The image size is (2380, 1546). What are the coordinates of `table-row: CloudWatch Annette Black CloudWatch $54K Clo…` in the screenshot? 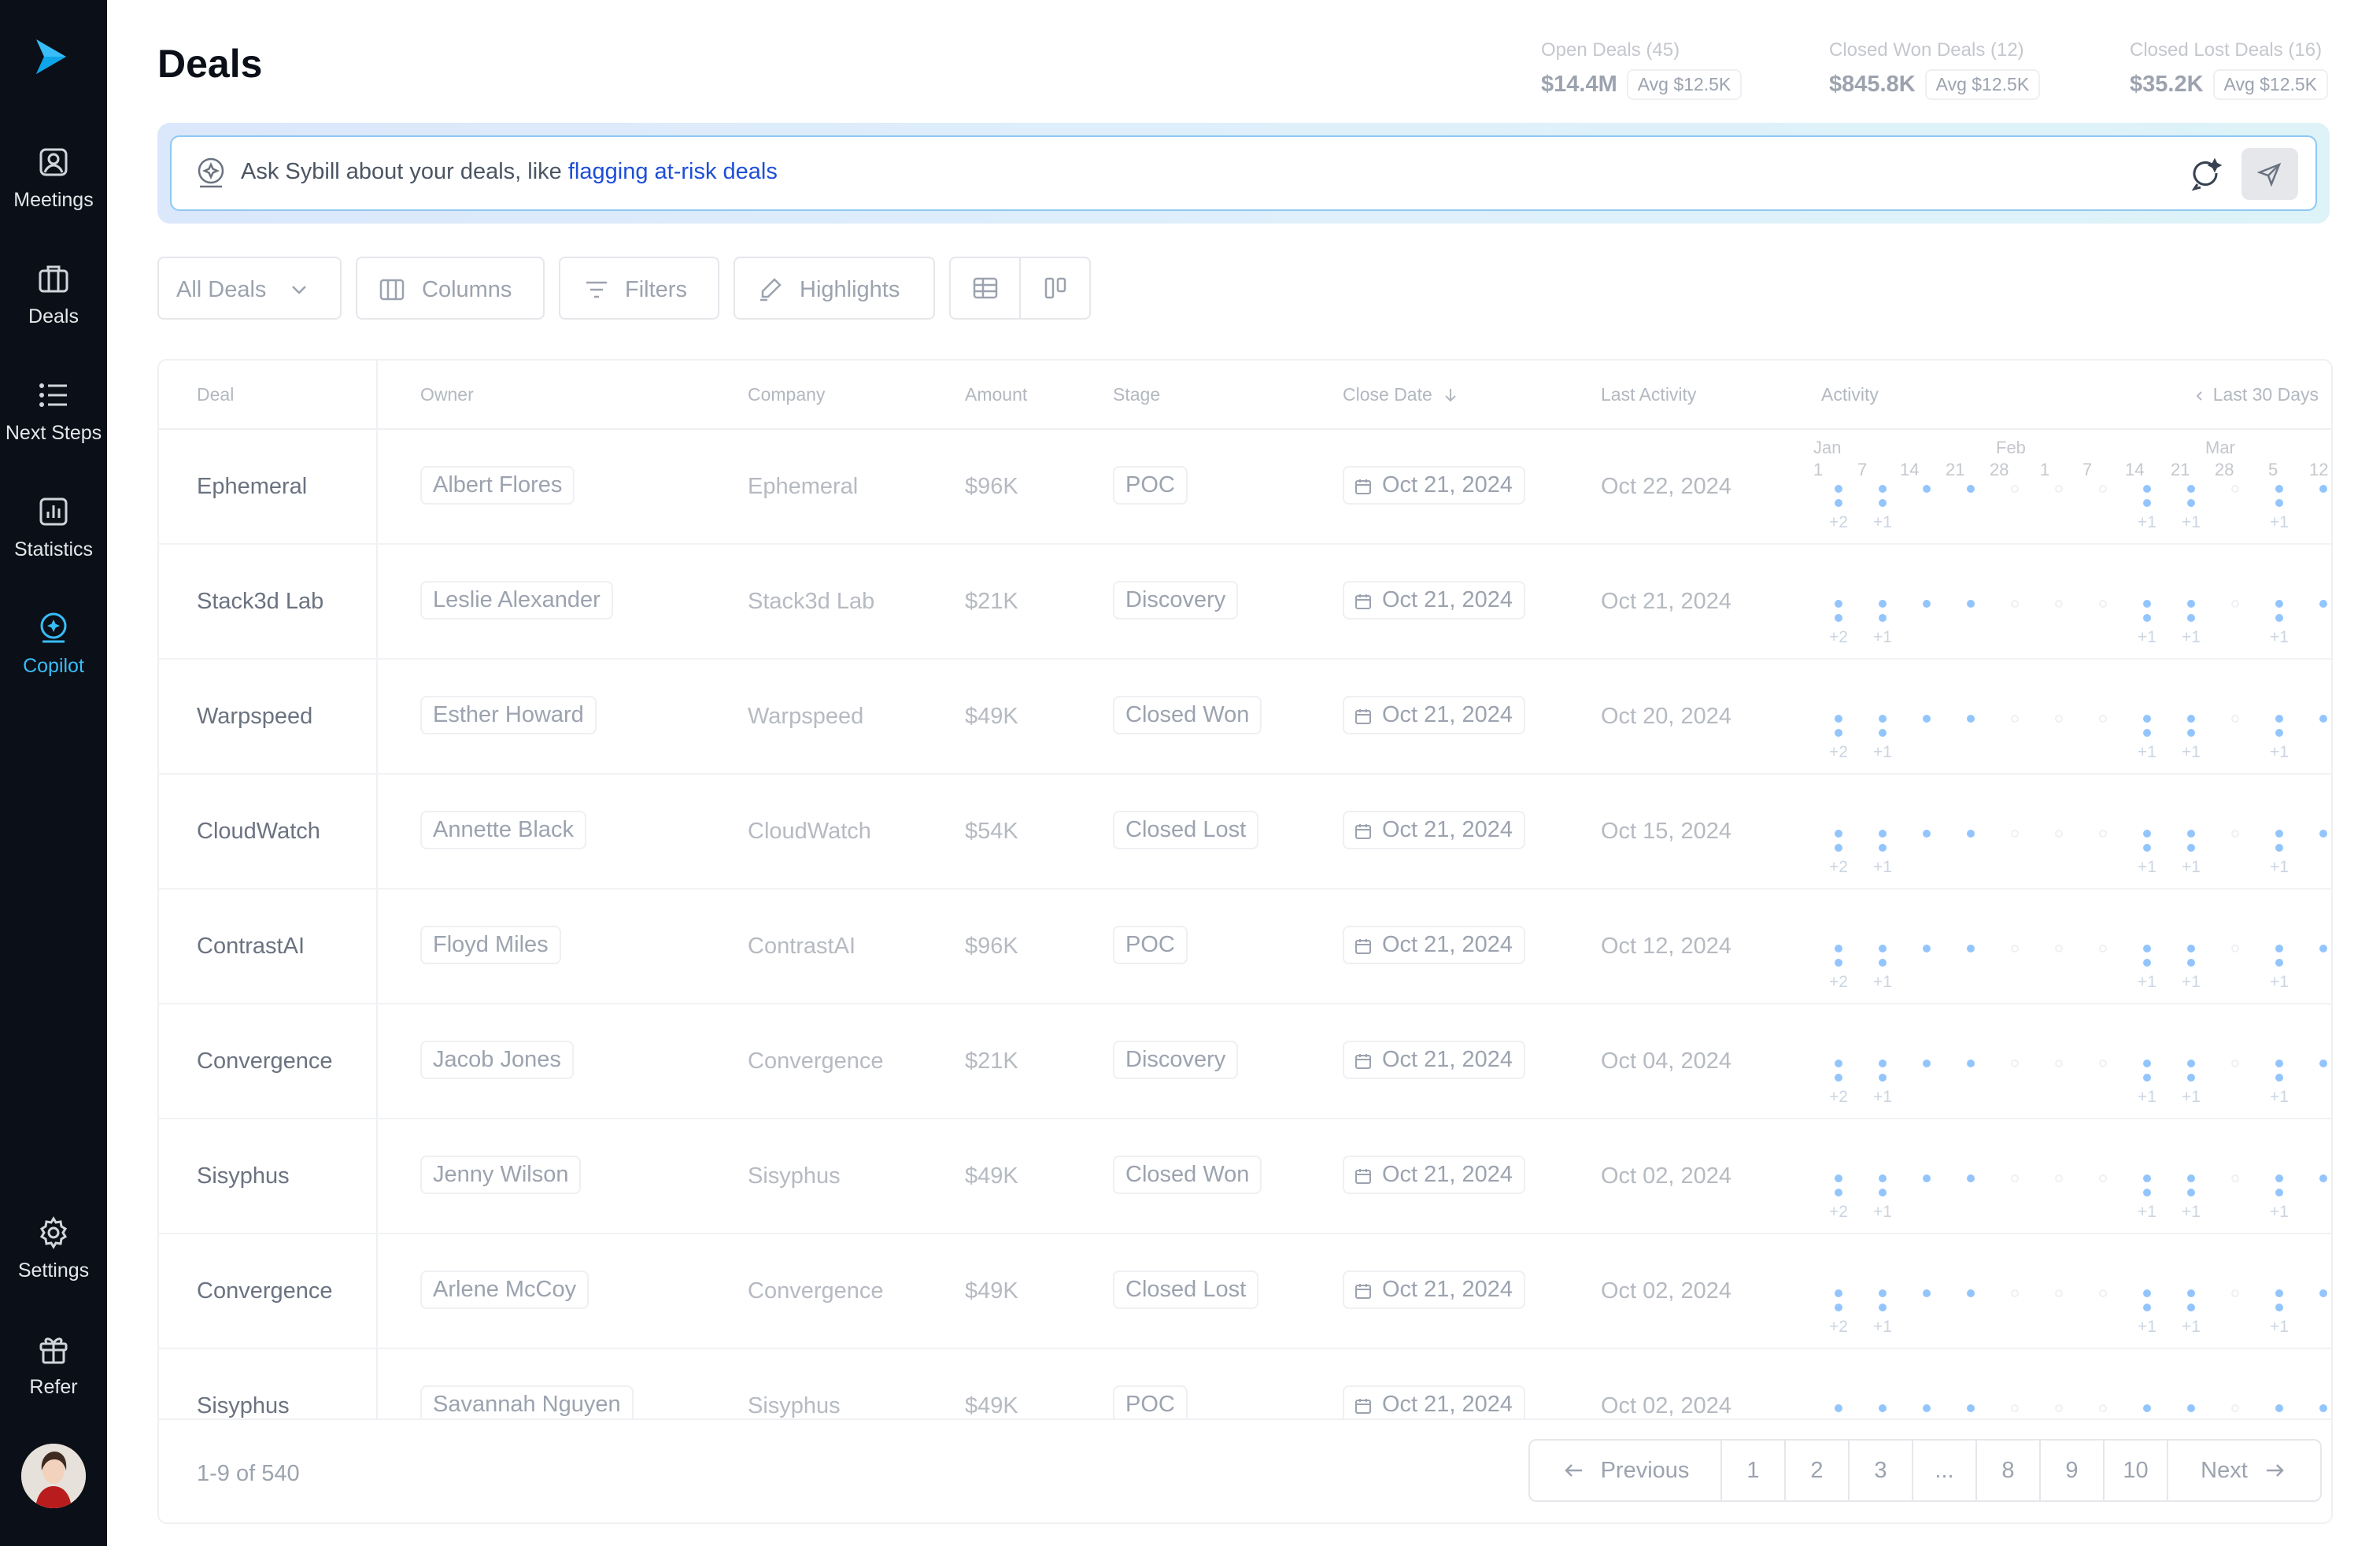 It's located at (1245, 832).